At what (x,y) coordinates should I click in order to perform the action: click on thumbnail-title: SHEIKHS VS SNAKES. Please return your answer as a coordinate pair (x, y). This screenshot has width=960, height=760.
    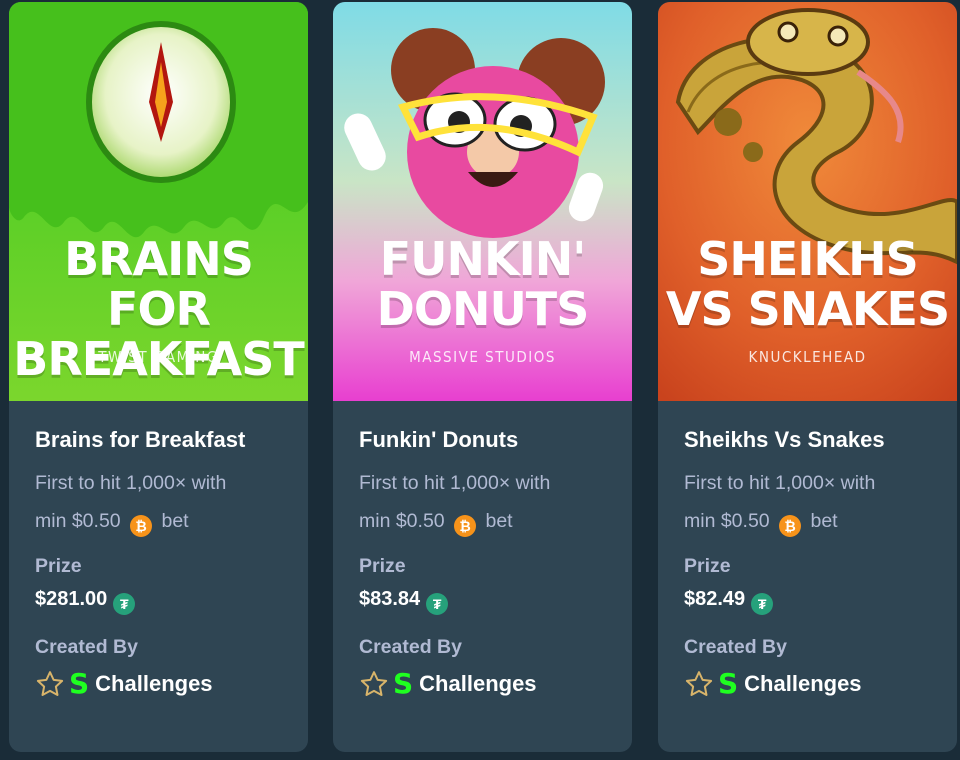
    Looking at the image, I should click on (807, 284).